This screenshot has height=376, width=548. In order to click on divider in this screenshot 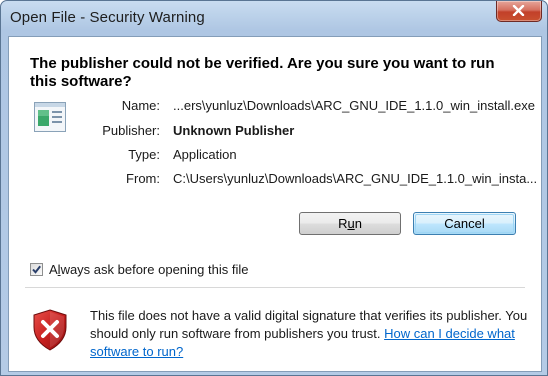, I will do `click(275, 287)`.